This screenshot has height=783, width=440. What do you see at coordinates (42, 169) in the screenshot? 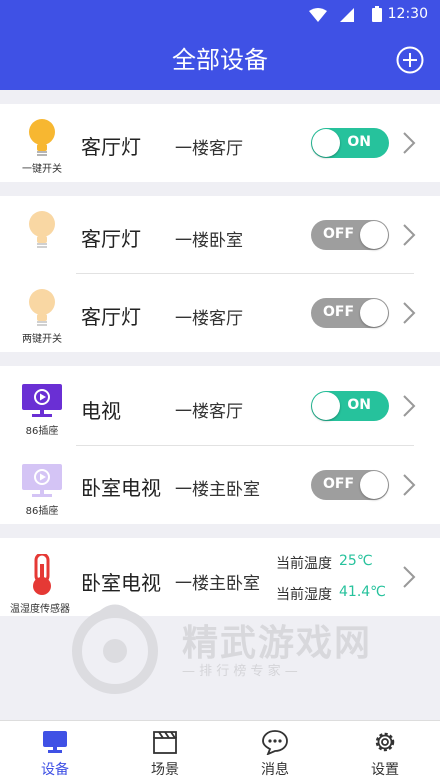
I see `device-type-caption: 一键开关` at bounding box center [42, 169].